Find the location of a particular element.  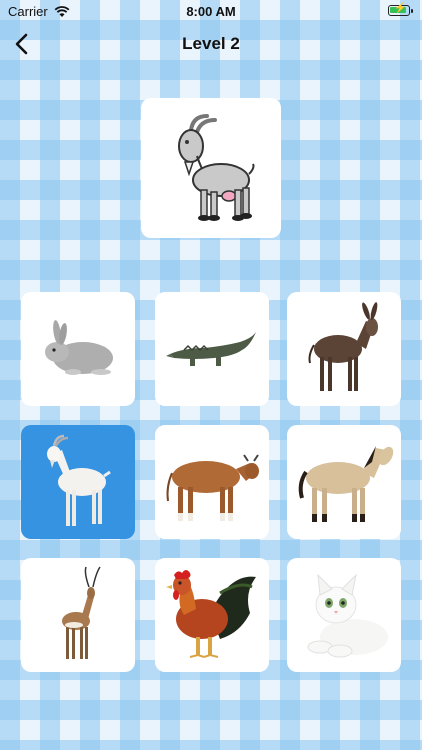

status-time: 8:00 AM is located at coordinates (211, 11).